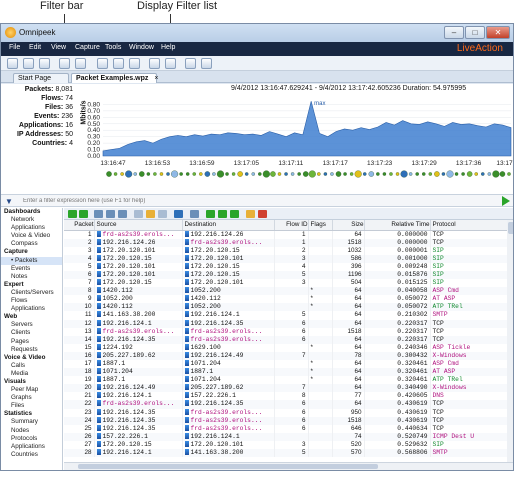 This screenshot has width=514, height=477. I want to click on menu-window: Window, so click(141, 47).